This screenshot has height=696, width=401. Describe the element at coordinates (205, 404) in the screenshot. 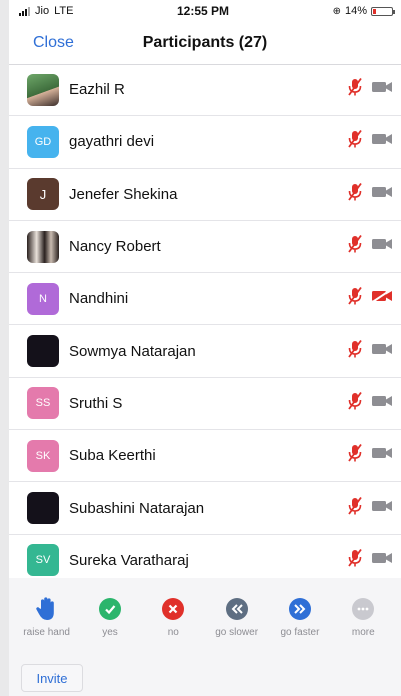

I see `participant-row: SS Sruthi S` at that location.